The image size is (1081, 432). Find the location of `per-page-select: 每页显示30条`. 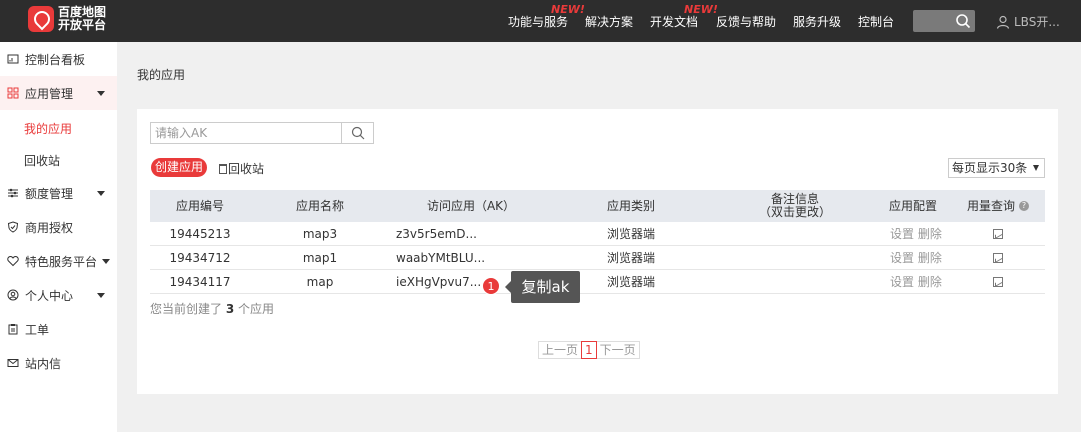

per-page-select: 每页显示30条 is located at coordinates (996, 168).